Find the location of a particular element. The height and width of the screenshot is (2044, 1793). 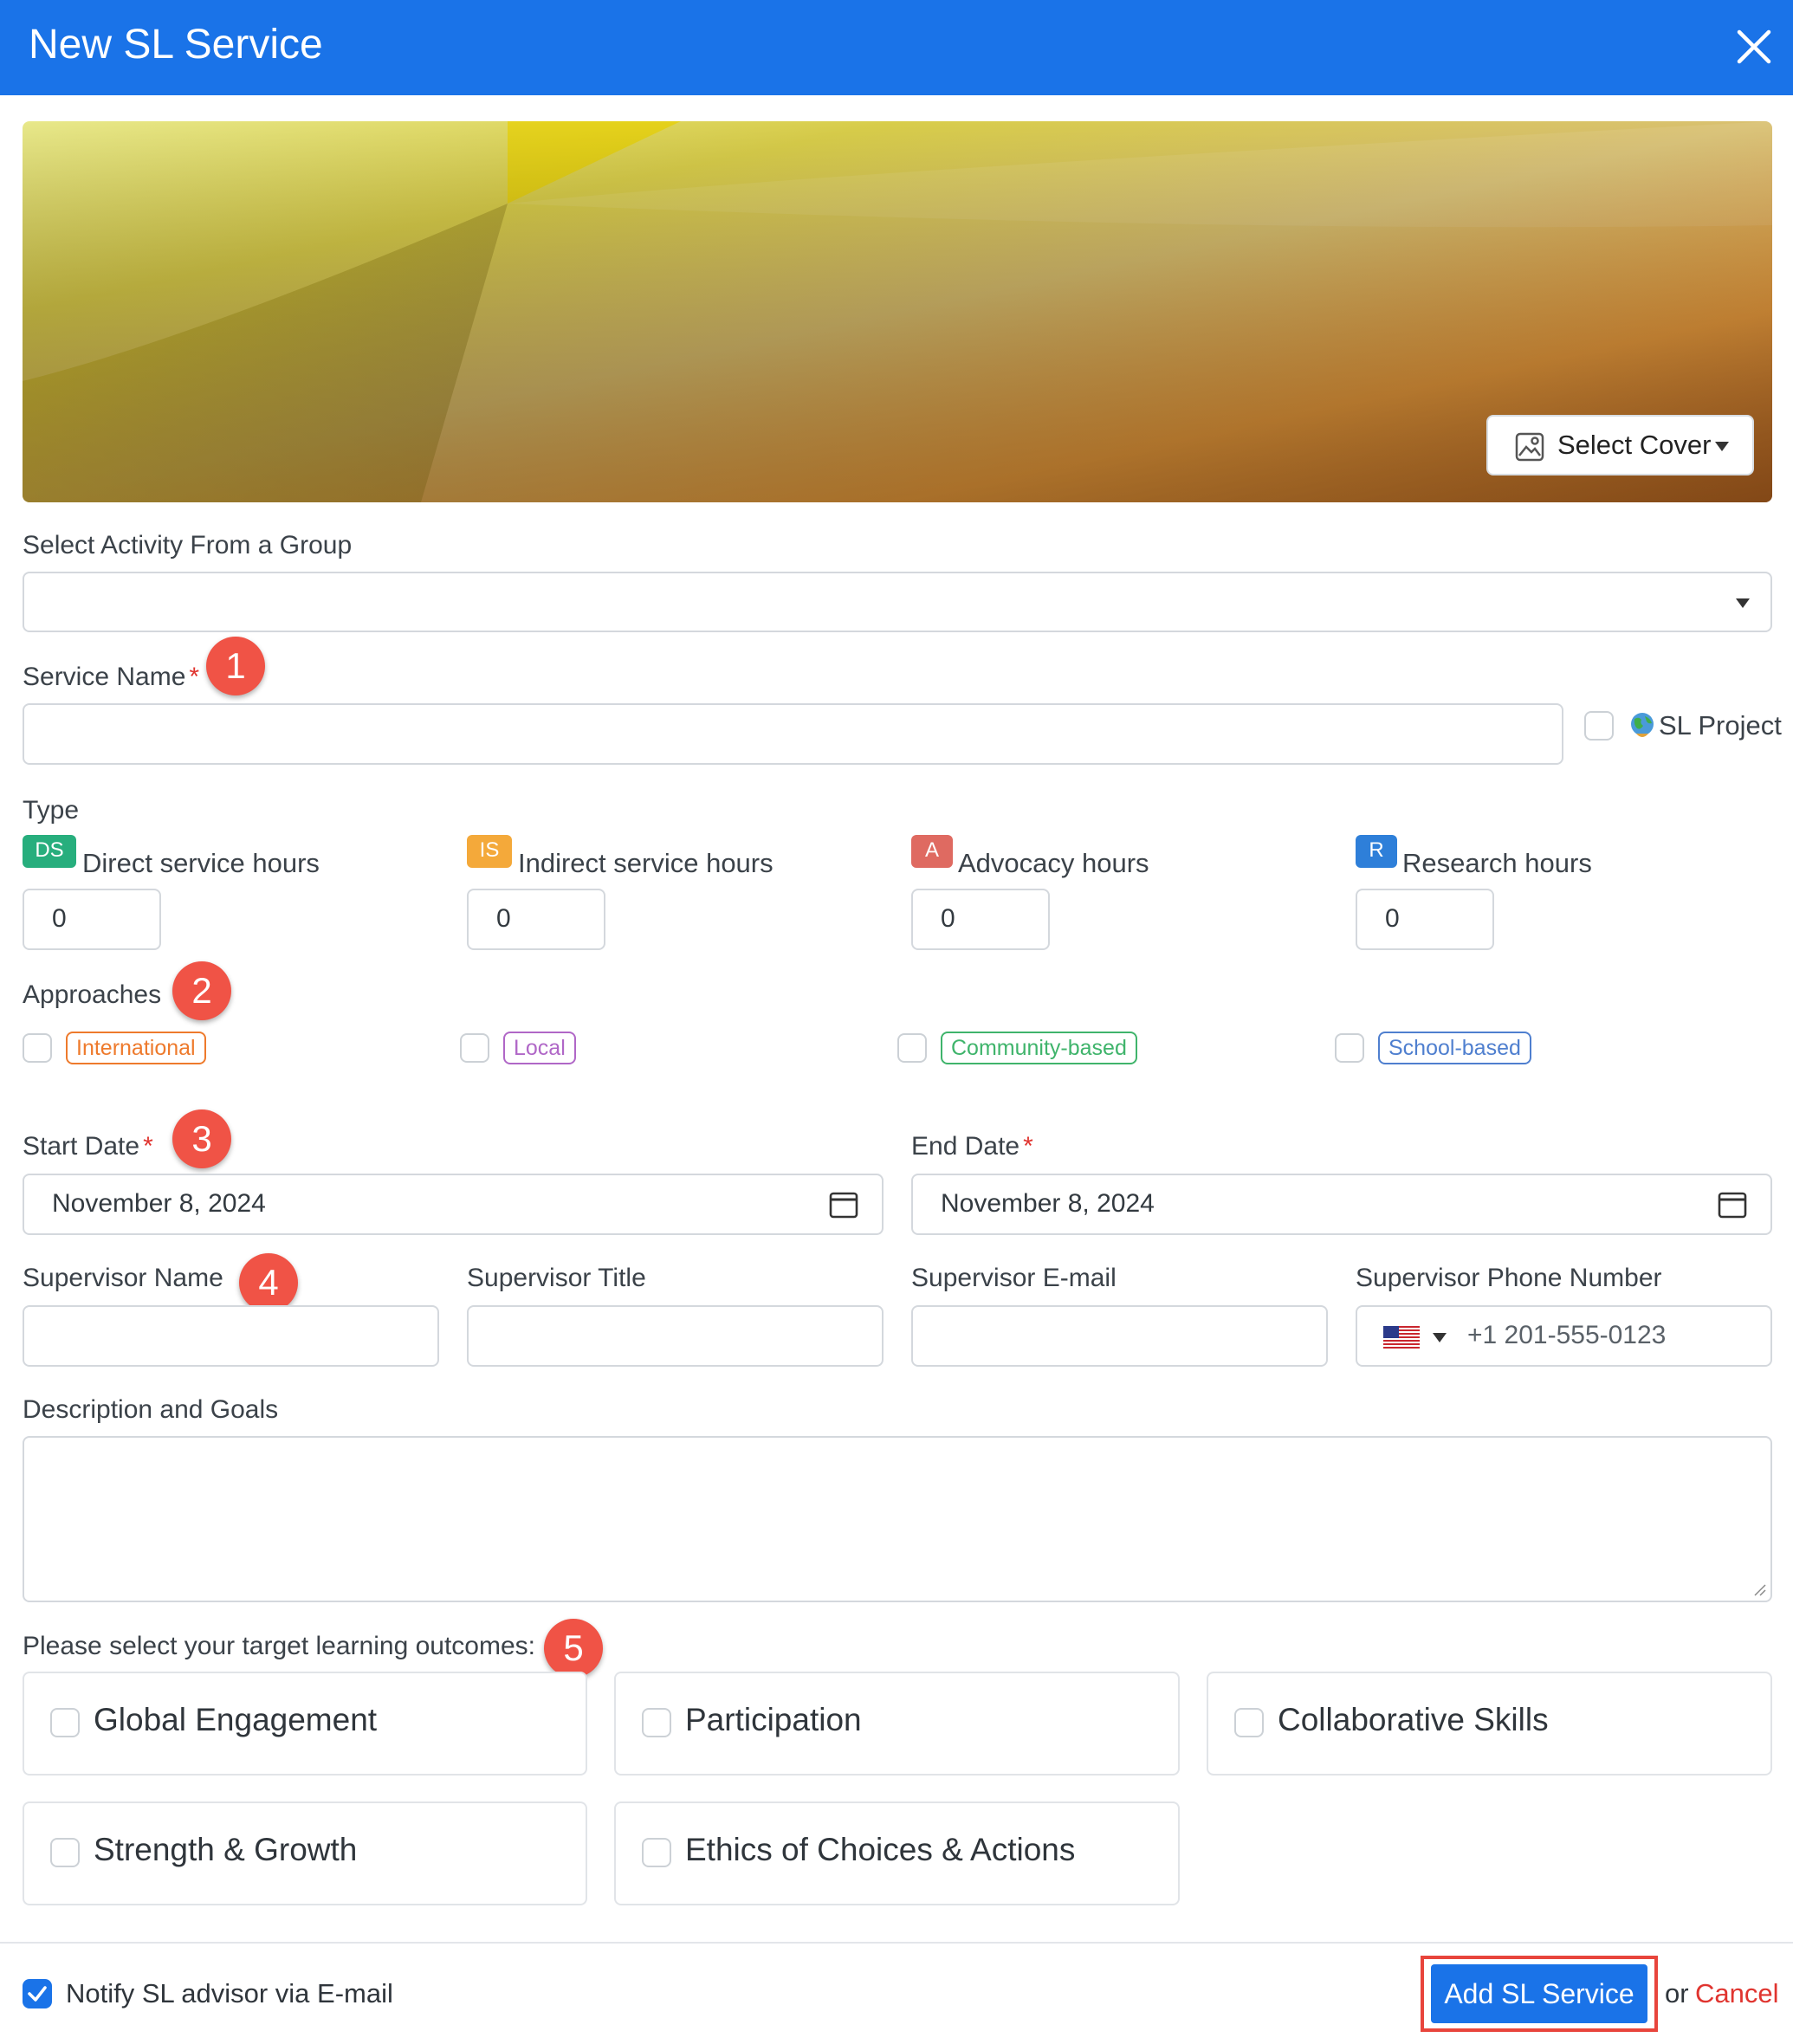

description-textarea is located at coordinates (897, 1519).